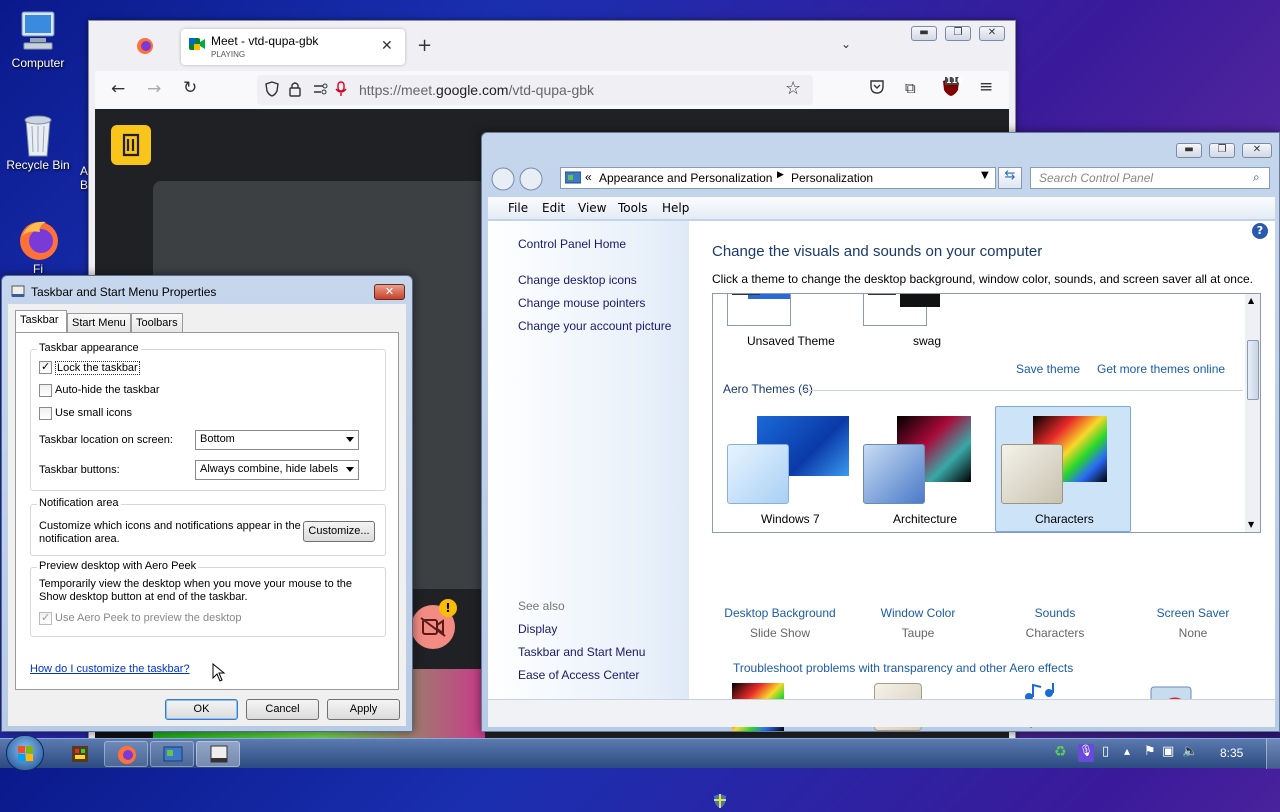 This screenshot has width=1280, height=812. What do you see at coordinates (1193, 613) in the screenshot?
I see `screen-saver-link: Screen Saver` at bounding box center [1193, 613].